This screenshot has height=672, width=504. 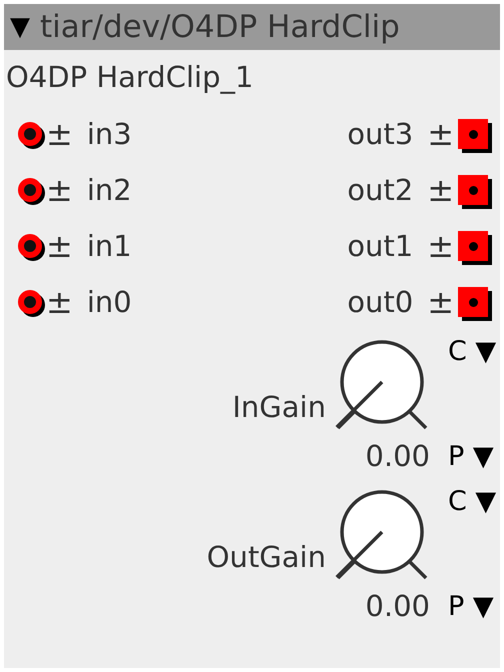 I want to click on inlet-label: in1, so click(x=109, y=246).